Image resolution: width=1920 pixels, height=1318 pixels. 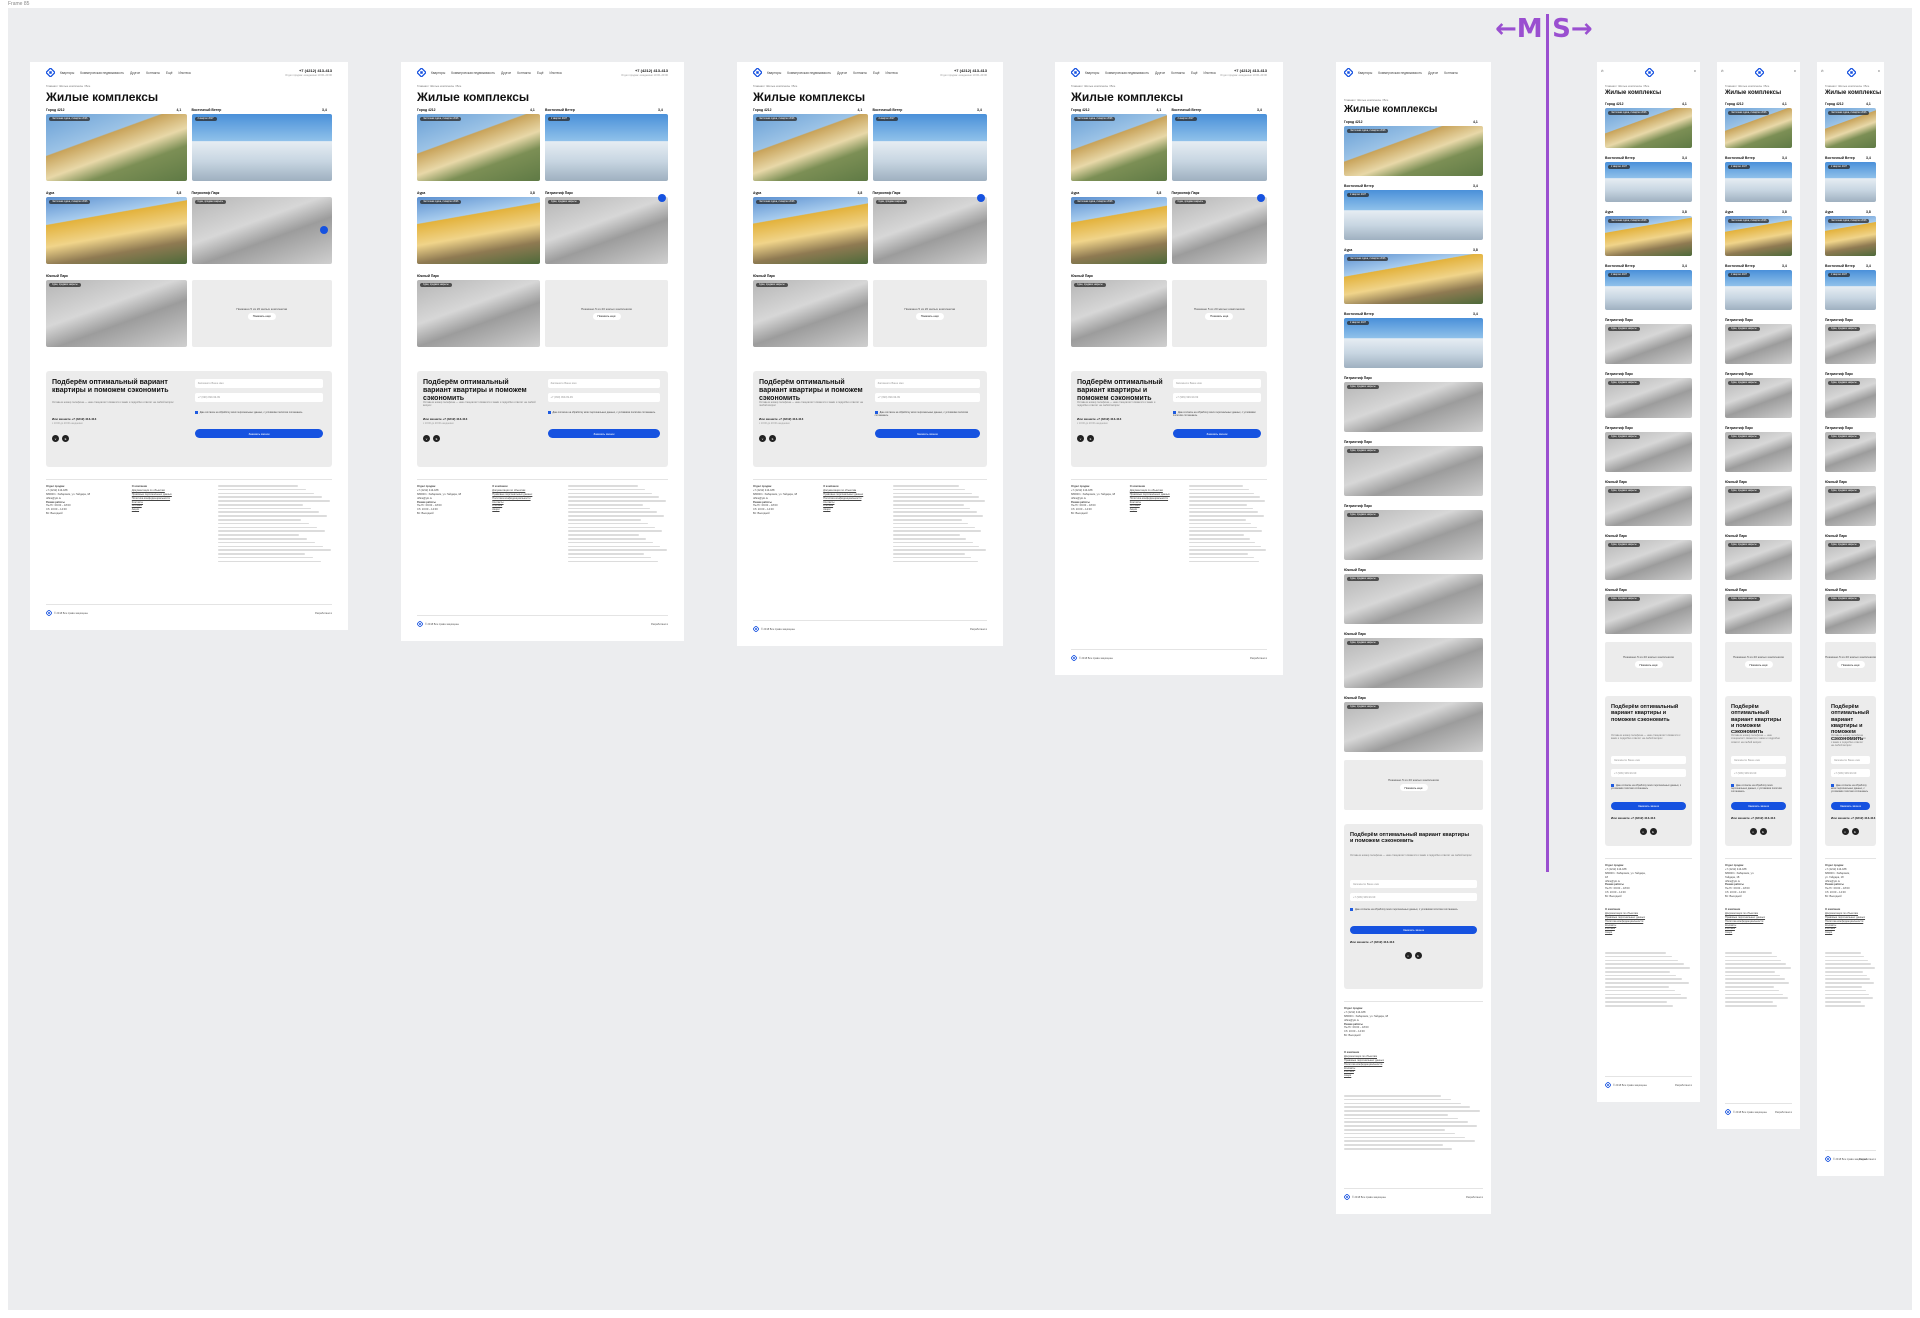 What do you see at coordinates (1879, 71) in the screenshot?
I see `menu-icon: ≡` at bounding box center [1879, 71].